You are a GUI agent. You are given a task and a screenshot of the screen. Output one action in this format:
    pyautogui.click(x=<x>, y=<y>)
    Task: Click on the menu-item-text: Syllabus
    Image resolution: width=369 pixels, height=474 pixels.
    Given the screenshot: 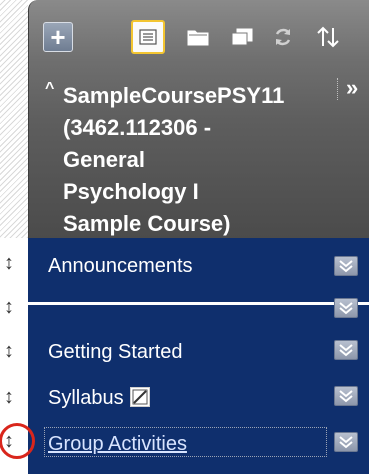 What is the action you would take?
    pyautogui.click(x=86, y=398)
    